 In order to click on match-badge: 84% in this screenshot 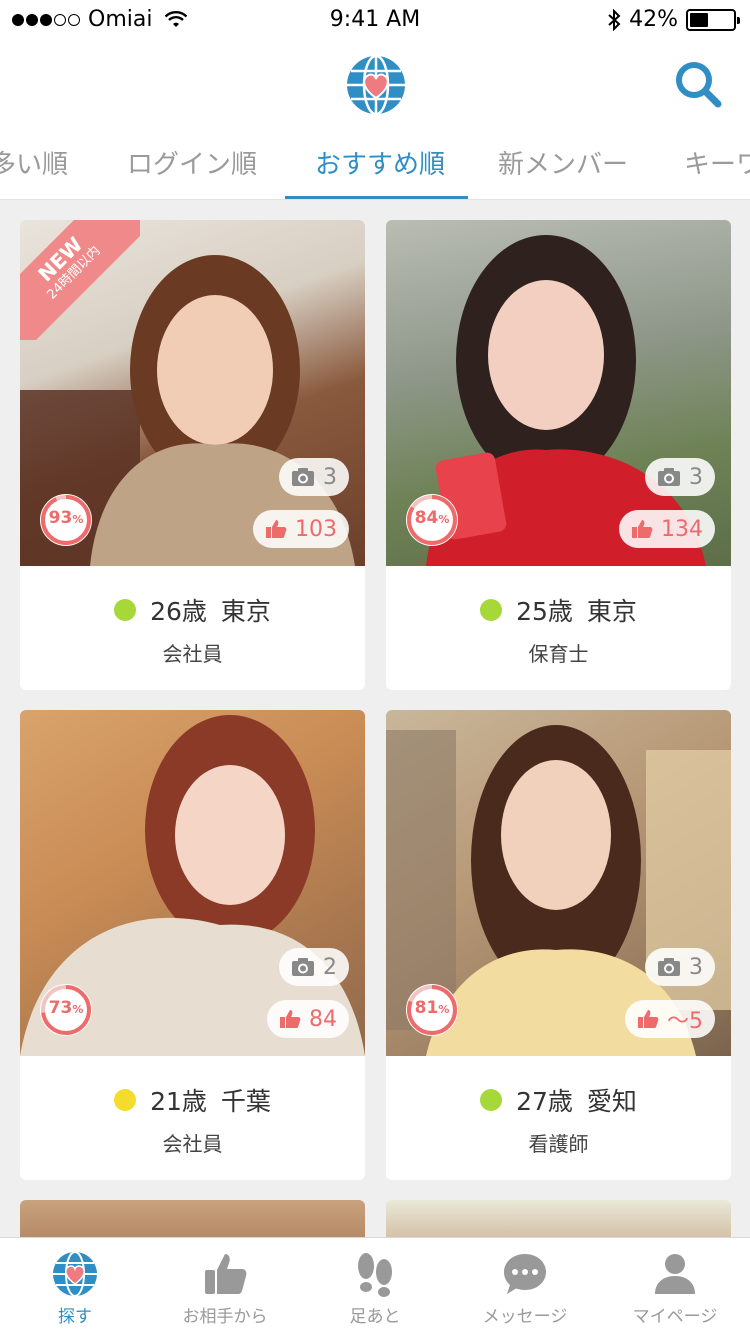, I will do `click(432, 520)`.